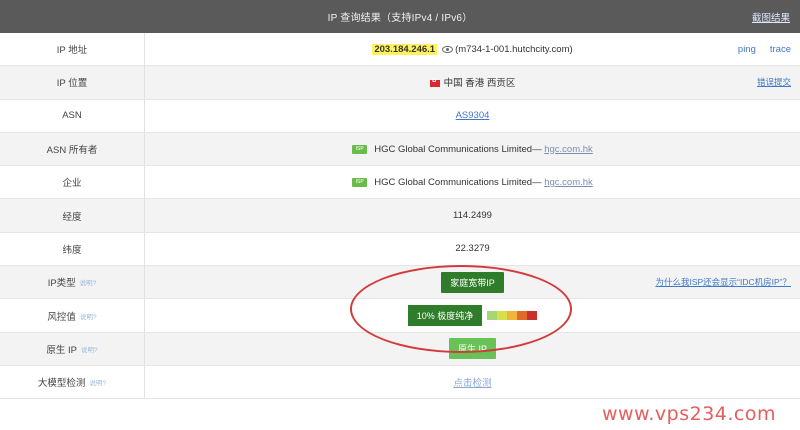  I want to click on header-title: IP 查询结果（支持IPv4 / IPv6）, so click(400, 18).